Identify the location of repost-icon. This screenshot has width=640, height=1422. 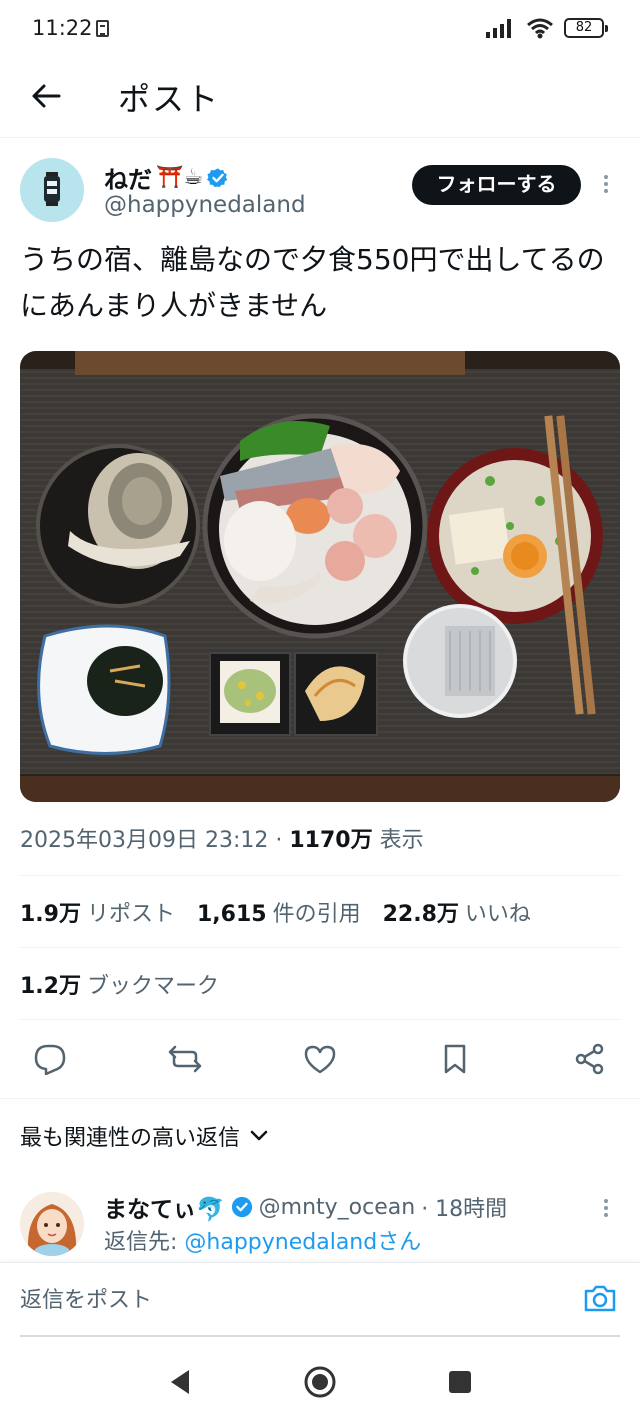
(185, 1059).